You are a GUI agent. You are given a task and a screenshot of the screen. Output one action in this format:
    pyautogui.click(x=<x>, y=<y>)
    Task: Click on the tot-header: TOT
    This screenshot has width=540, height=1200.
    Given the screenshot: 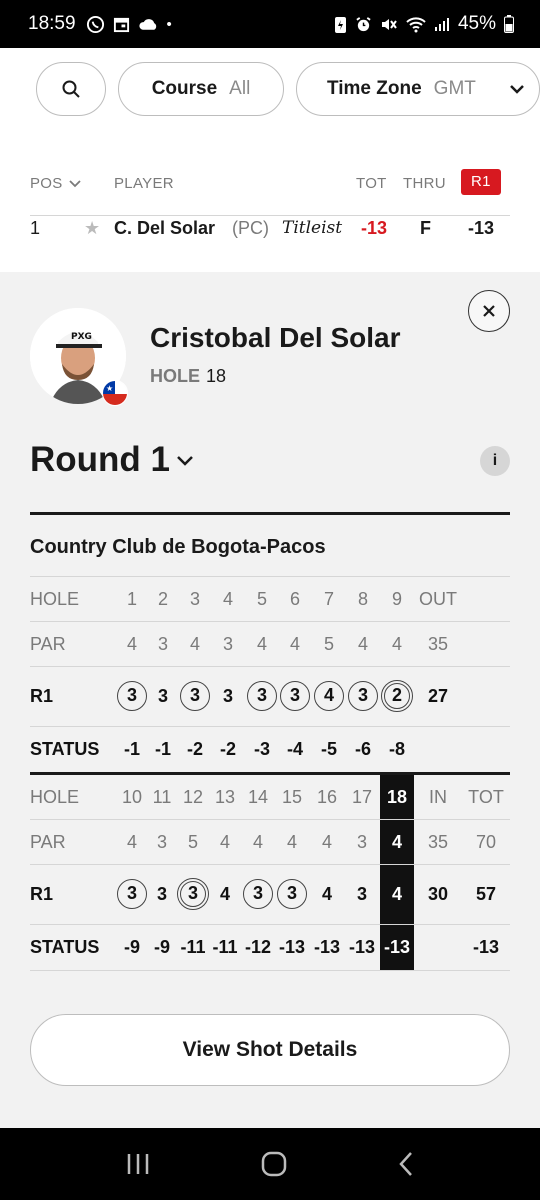 What is the action you would take?
    pyautogui.click(x=371, y=183)
    